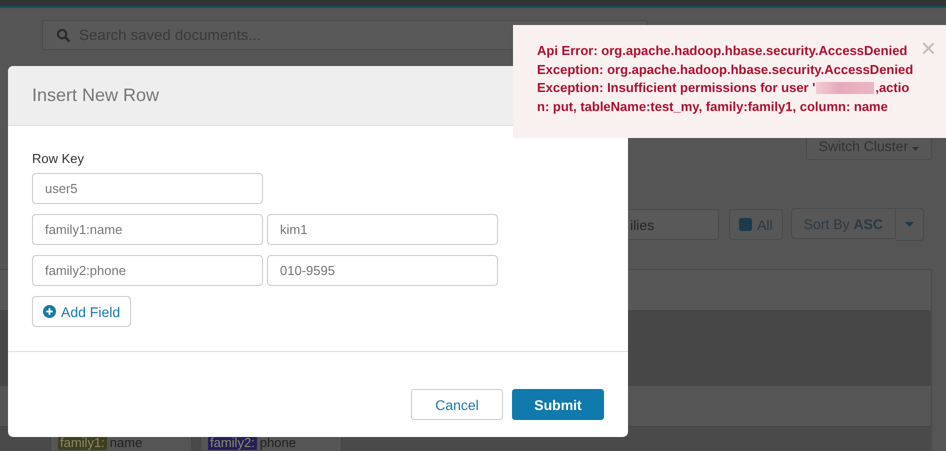 This screenshot has height=451, width=946. I want to click on error-text: ,actio, so click(892, 88).